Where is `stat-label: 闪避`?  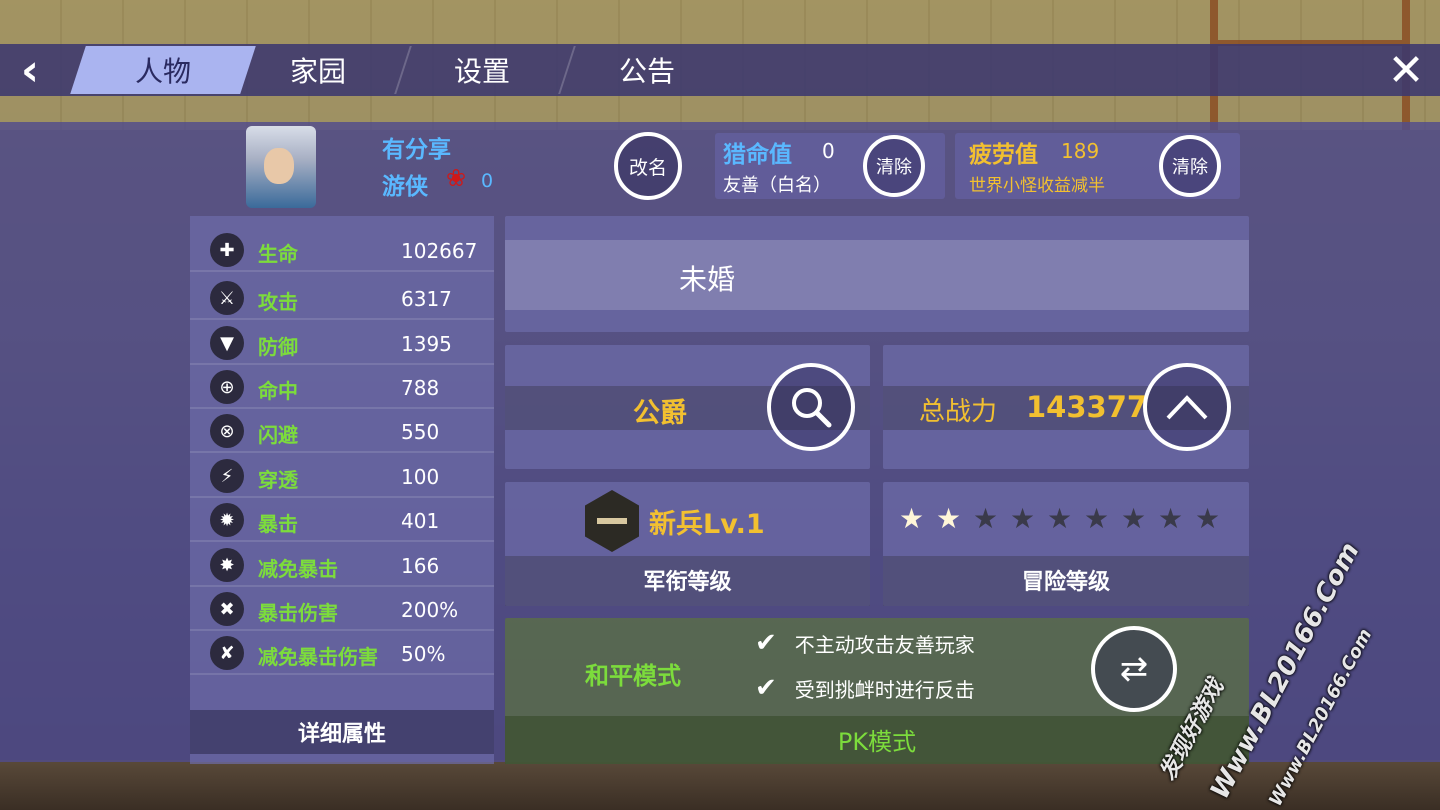 stat-label: 闪避 is located at coordinates (278, 435).